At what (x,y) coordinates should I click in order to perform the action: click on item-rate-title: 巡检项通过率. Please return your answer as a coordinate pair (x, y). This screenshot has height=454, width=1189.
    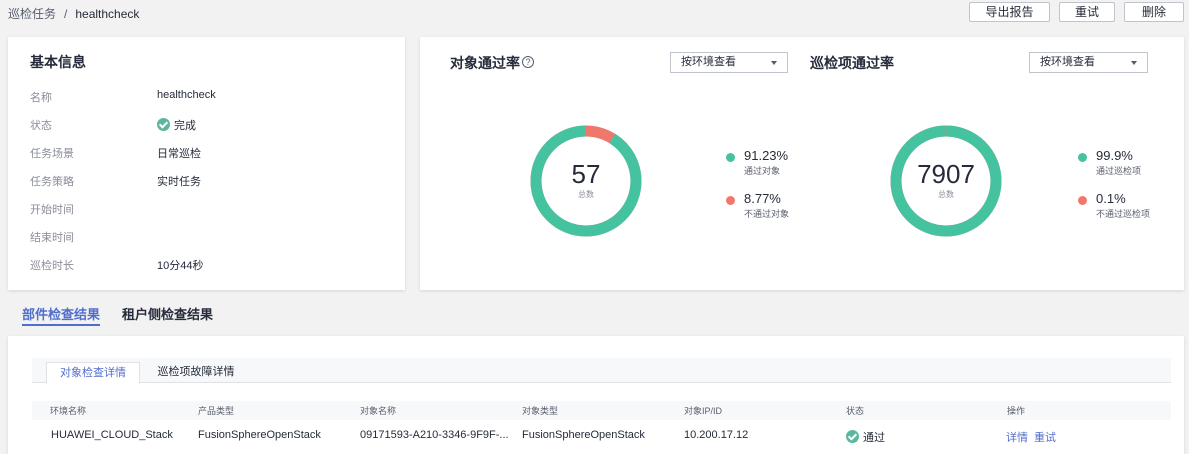
    Looking at the image, I should click on (852, 63).